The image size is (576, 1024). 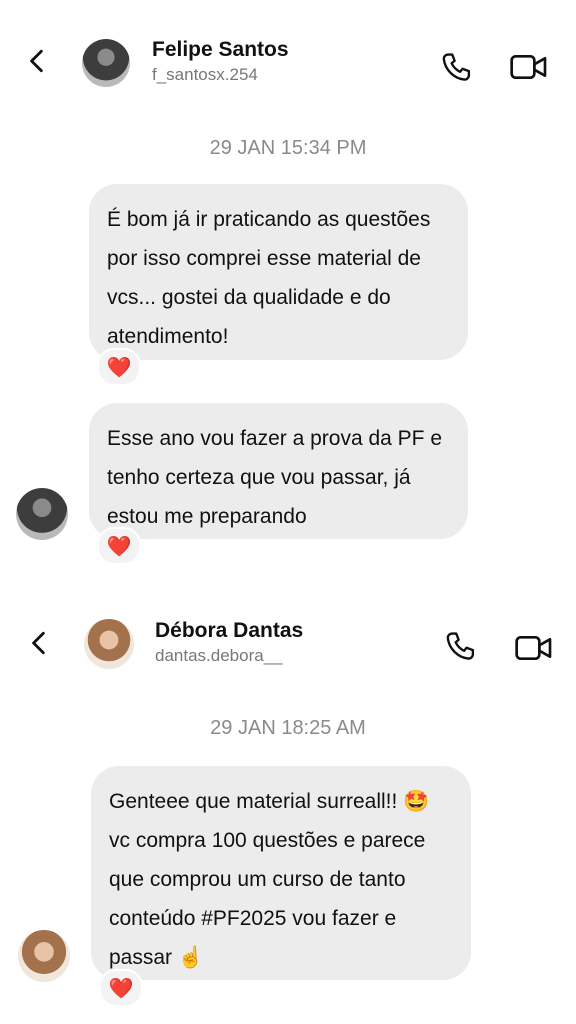 I want to click on message-timestamp: 29 JAN 15:34 PM, so click(x=288, y=148).